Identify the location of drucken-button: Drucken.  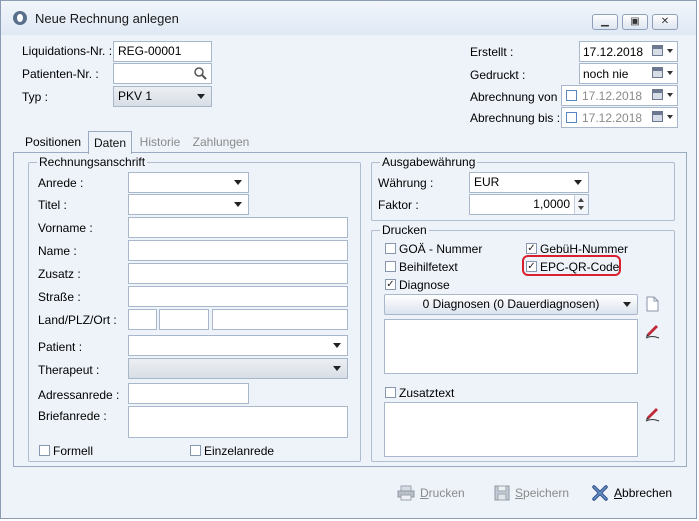
(431, 493).